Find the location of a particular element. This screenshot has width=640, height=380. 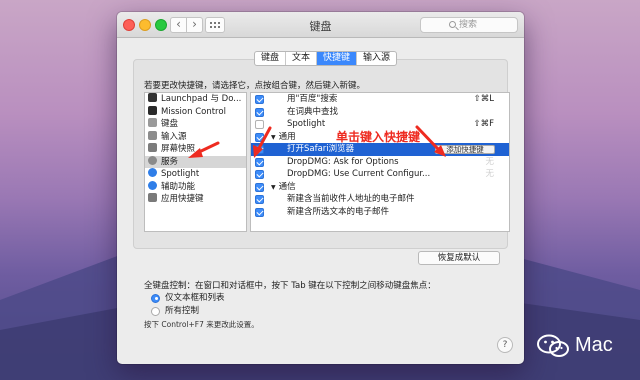

watermark-text: Mac is located at coordinates (594, 345).